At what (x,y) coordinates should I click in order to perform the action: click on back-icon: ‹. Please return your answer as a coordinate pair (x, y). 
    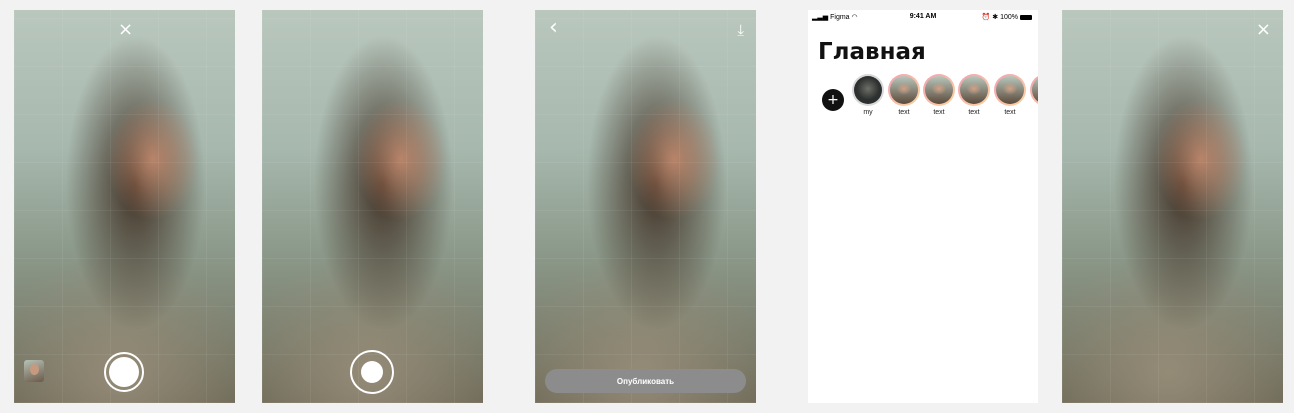
    Looking at the image, I should click on (553, 28).